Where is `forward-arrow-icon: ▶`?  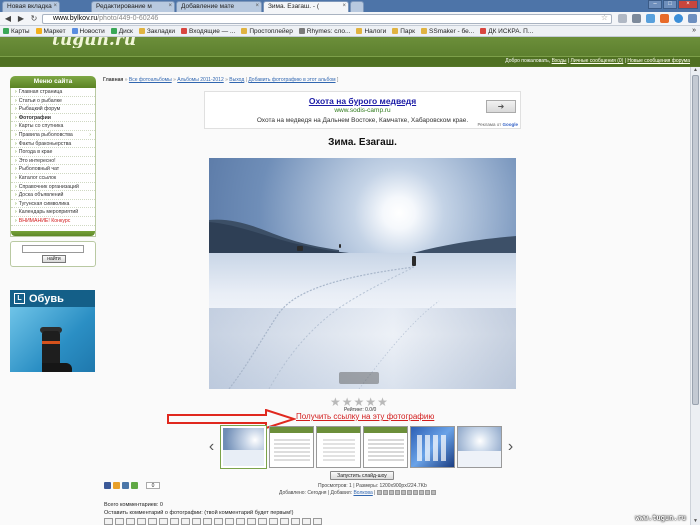
forward-arrow-icon: ▶ is located at coordinates (21, 19).